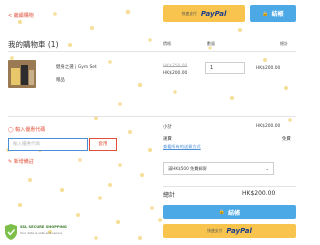  Describe the element at coordinates (30, 130) in the screenshot. I see `promo-toggle-label: 輸入優惠代碼` at that location.